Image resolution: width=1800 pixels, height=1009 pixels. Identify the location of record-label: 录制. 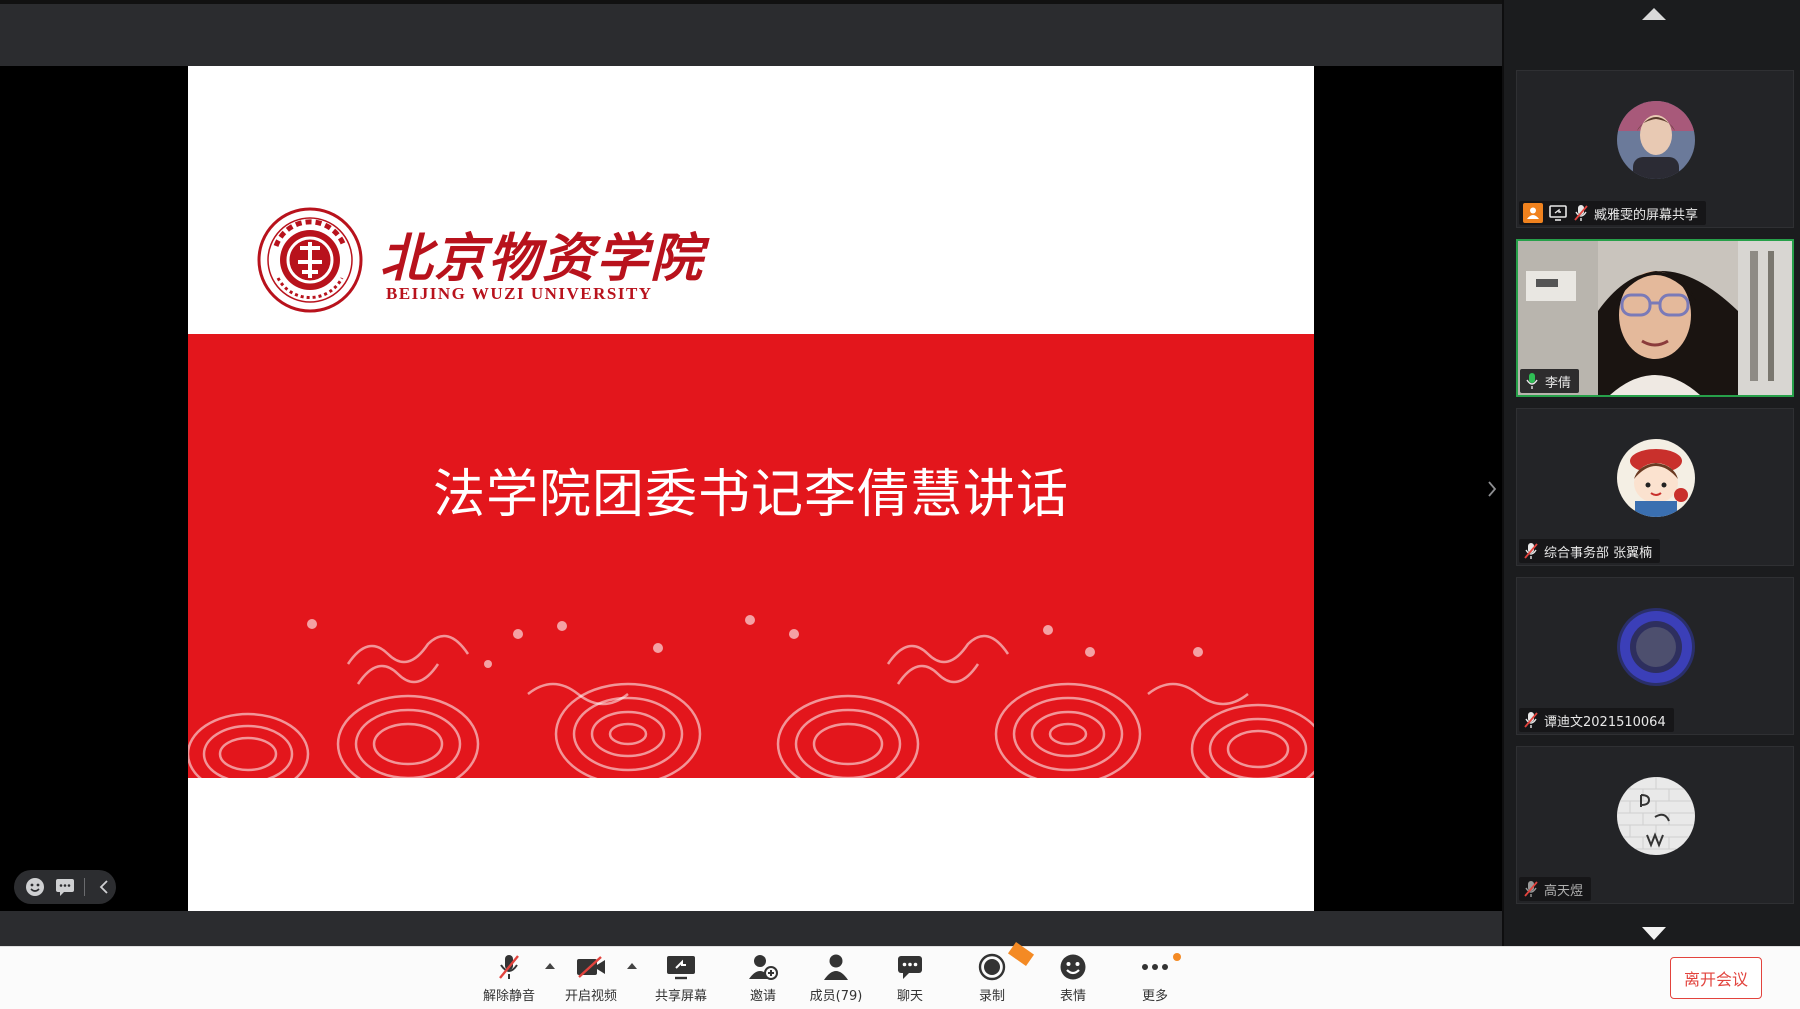
(991, 996).